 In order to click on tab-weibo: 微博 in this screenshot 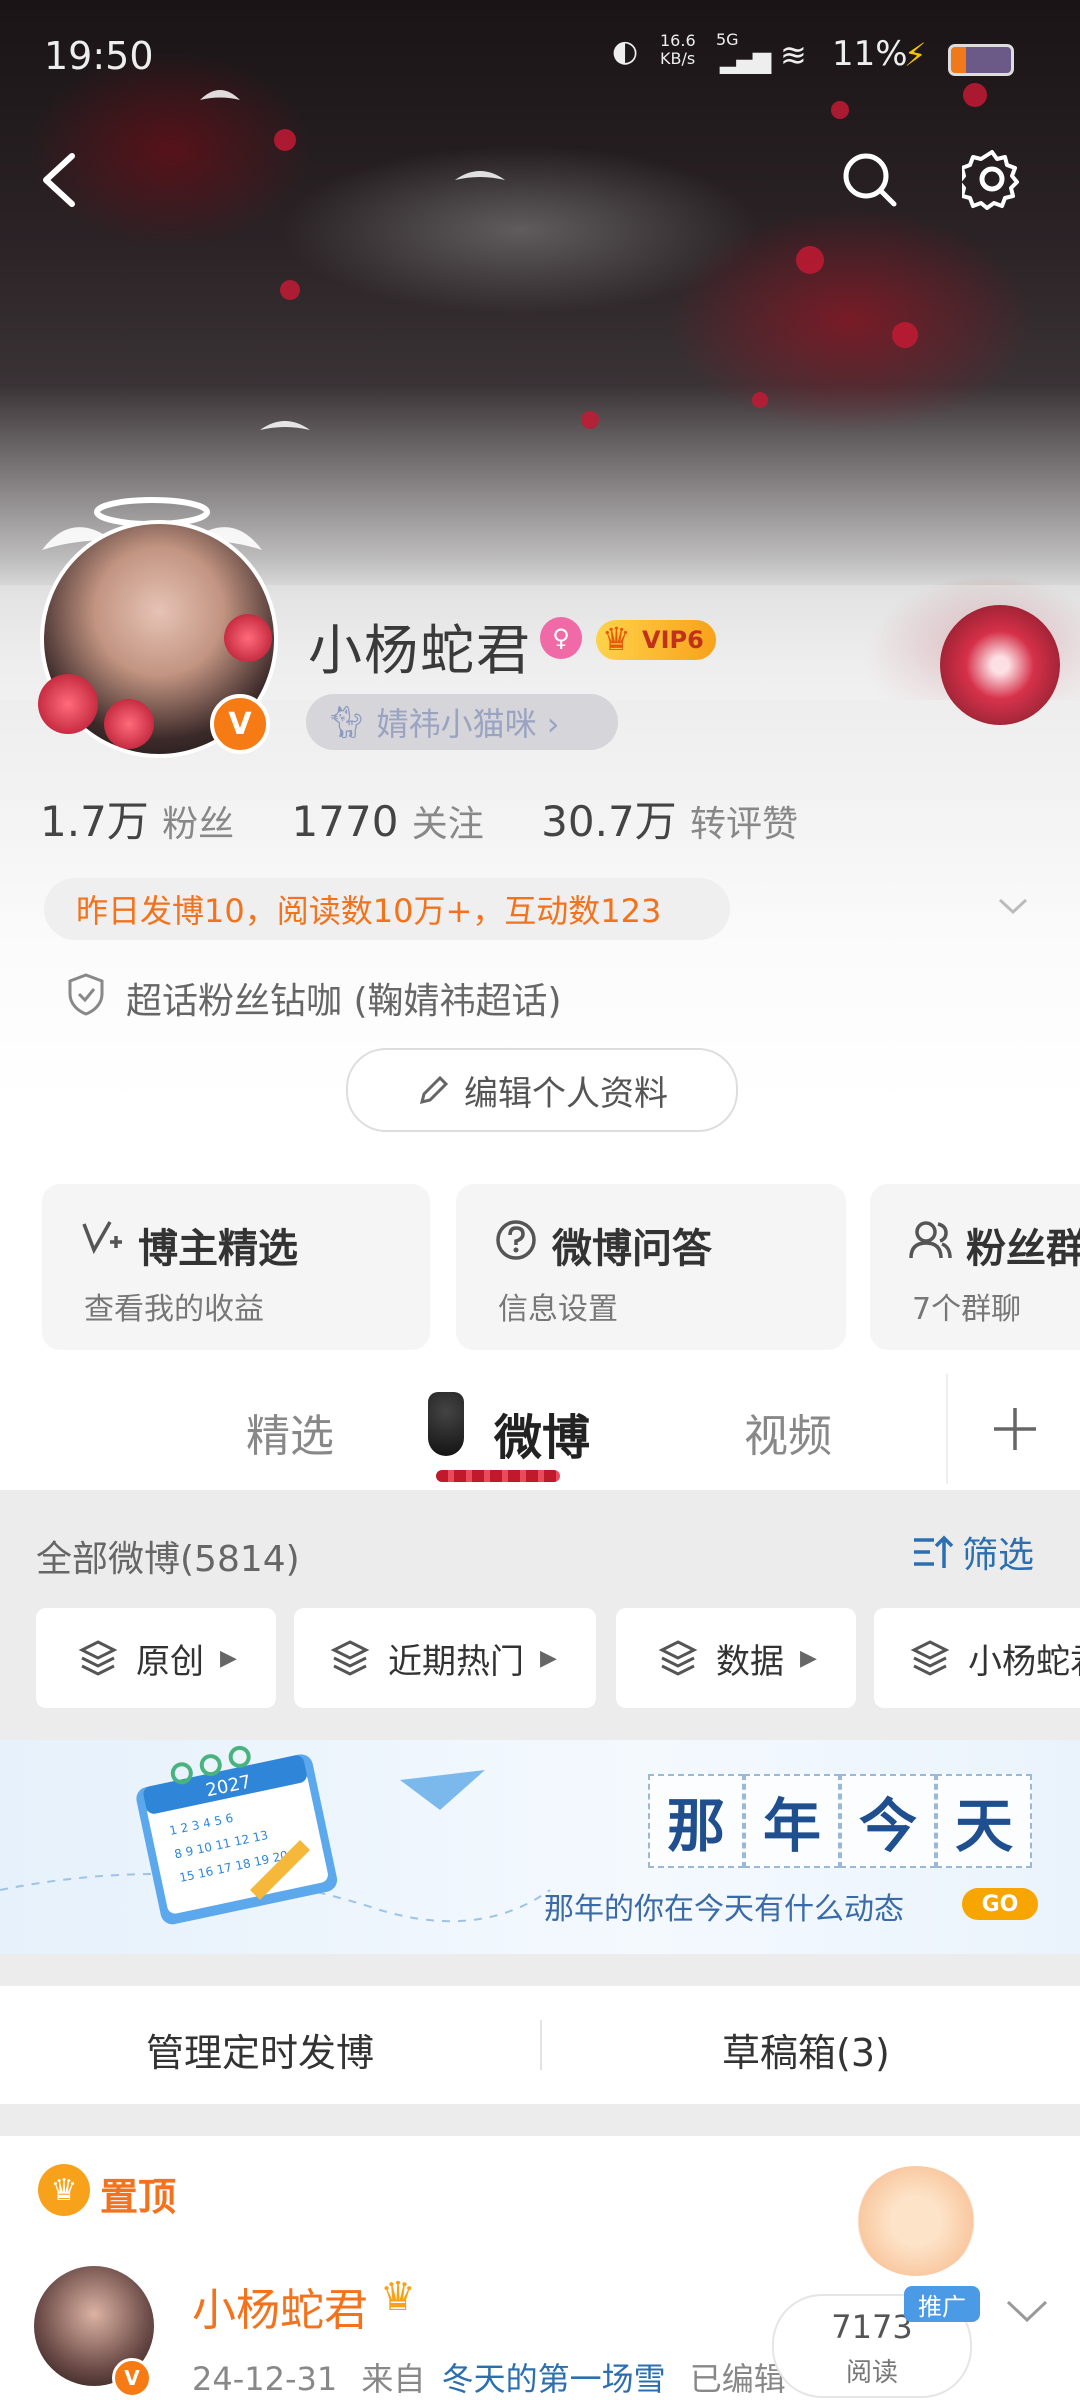, I will do `click(542, 1433)`.